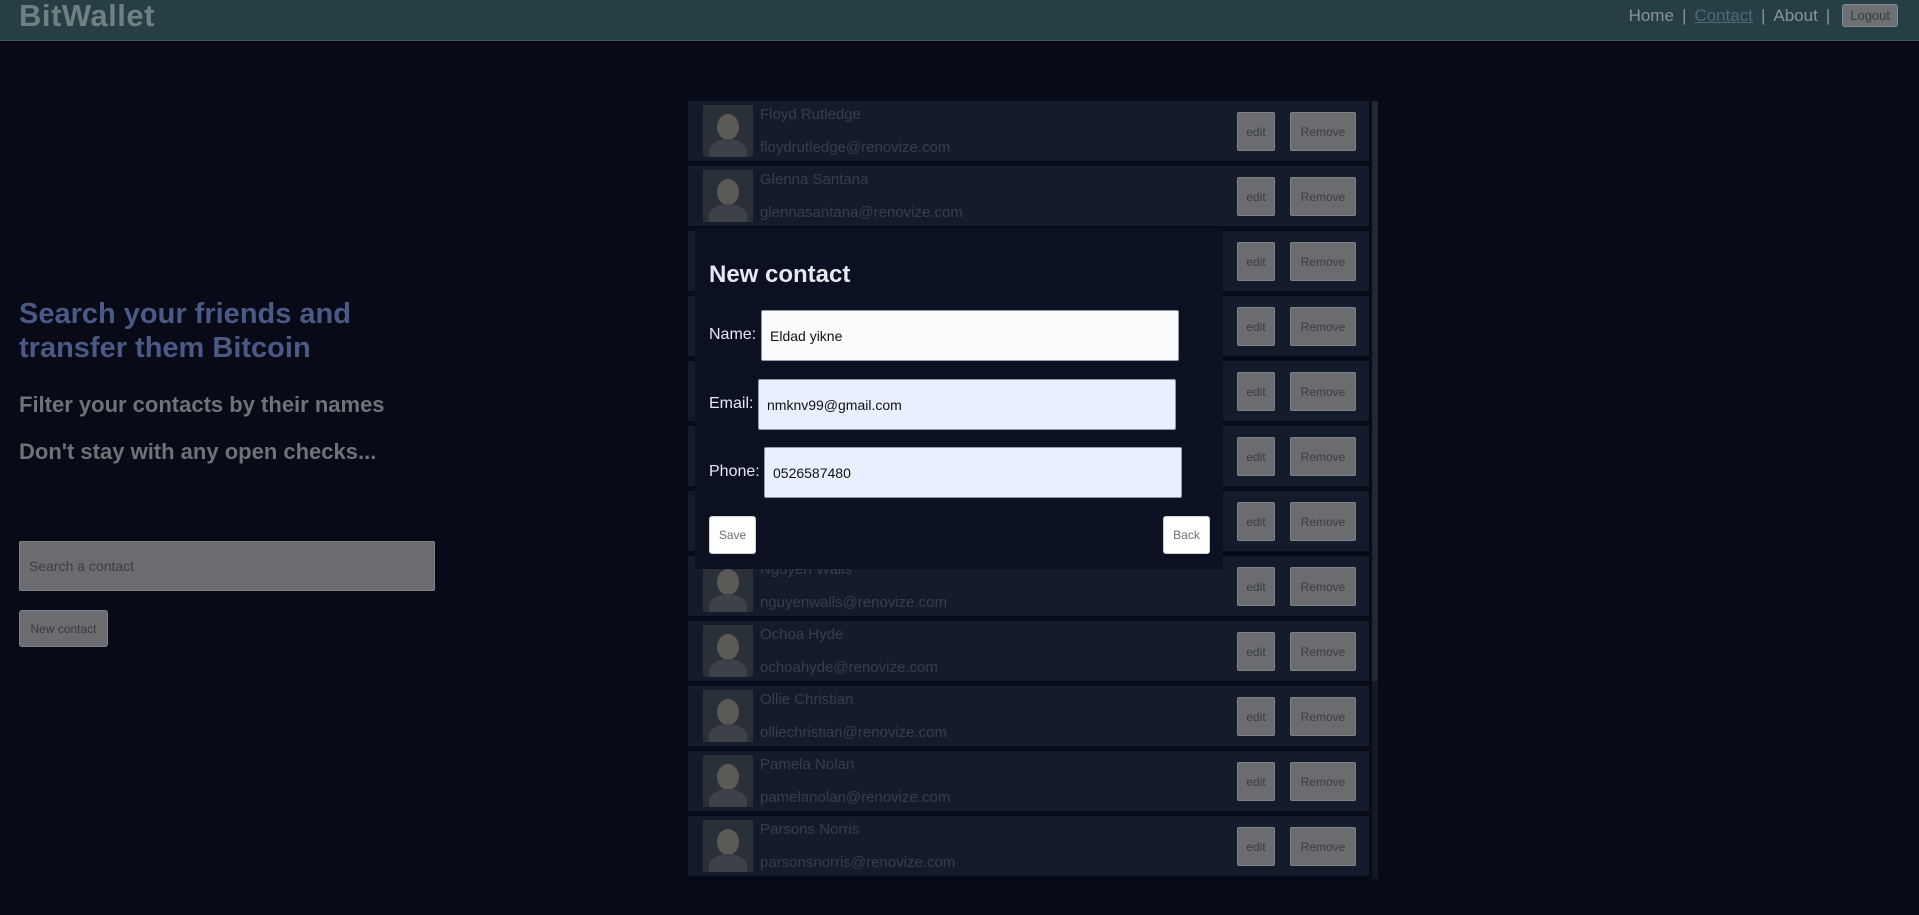  I want to click on contact-name: Glenna Santana, so click(814, 179).